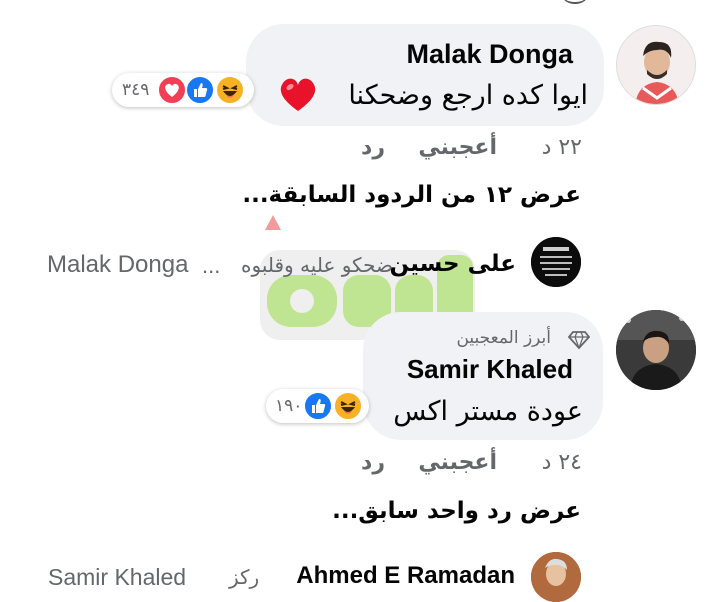 This screenshot has height=602, width=720. I want to click on heart-emoji-icon, so click(298, 94).